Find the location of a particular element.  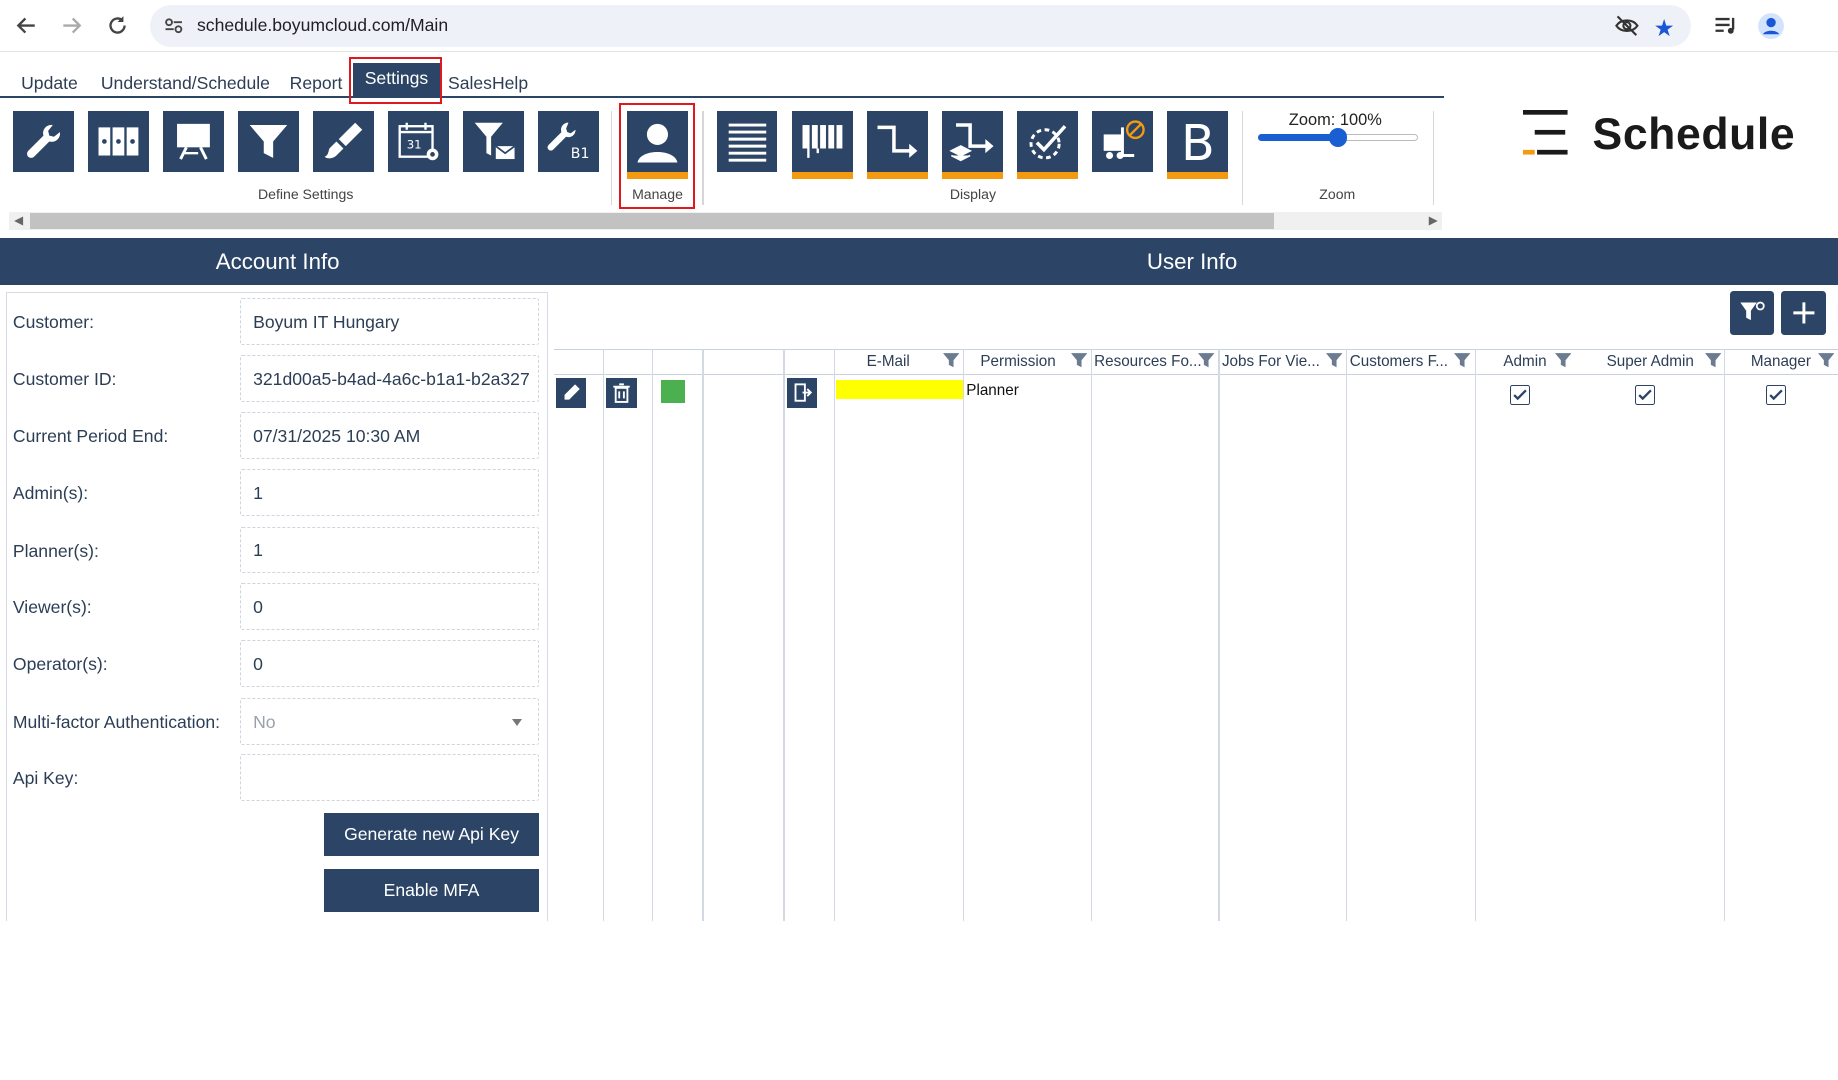

settings-tab-highlight is located at coordinates (396, 81).